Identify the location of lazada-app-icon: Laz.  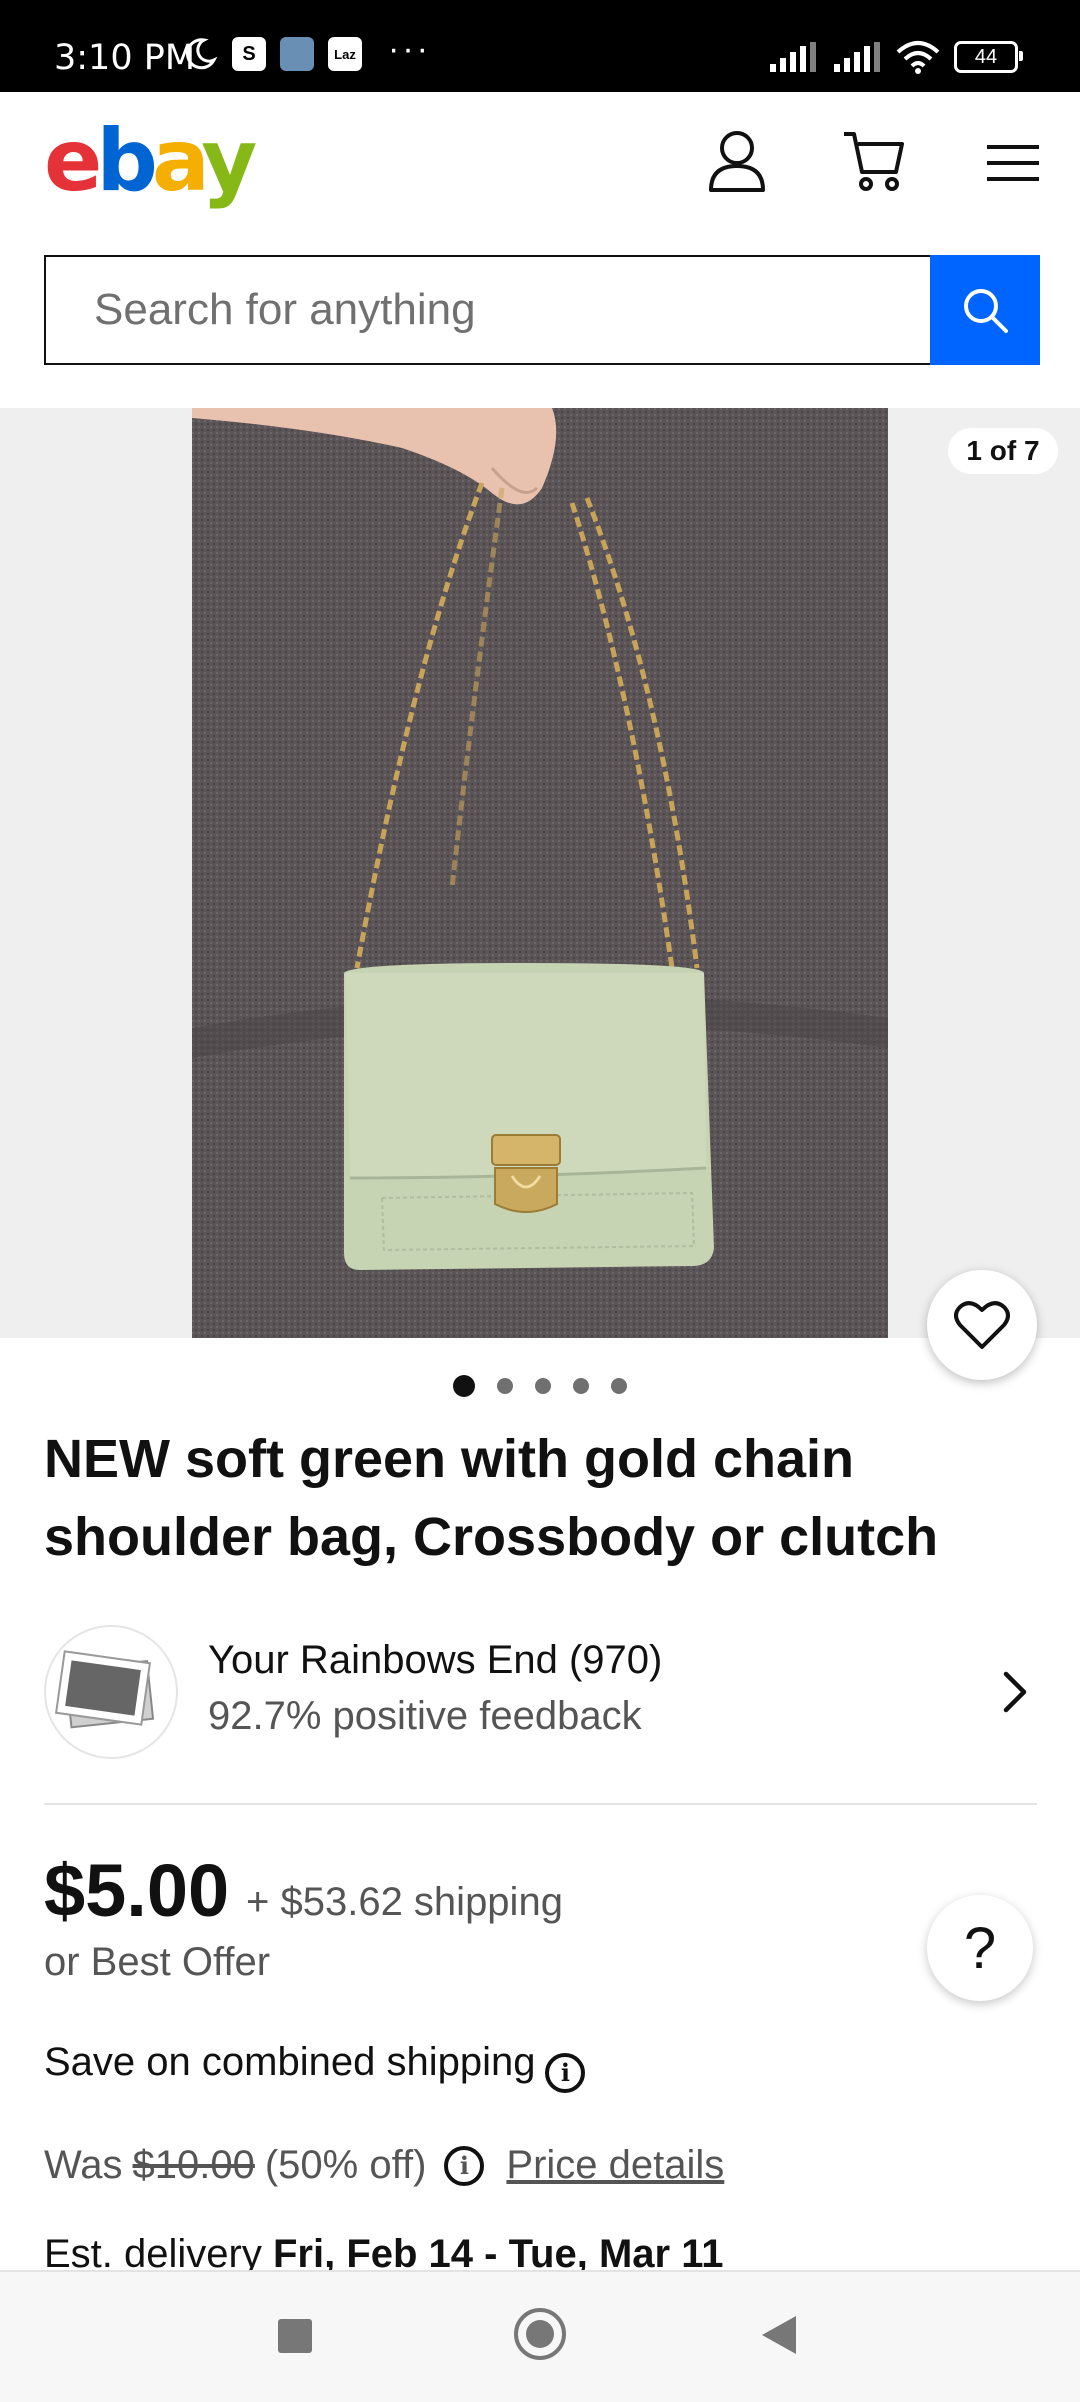
(345, 54).